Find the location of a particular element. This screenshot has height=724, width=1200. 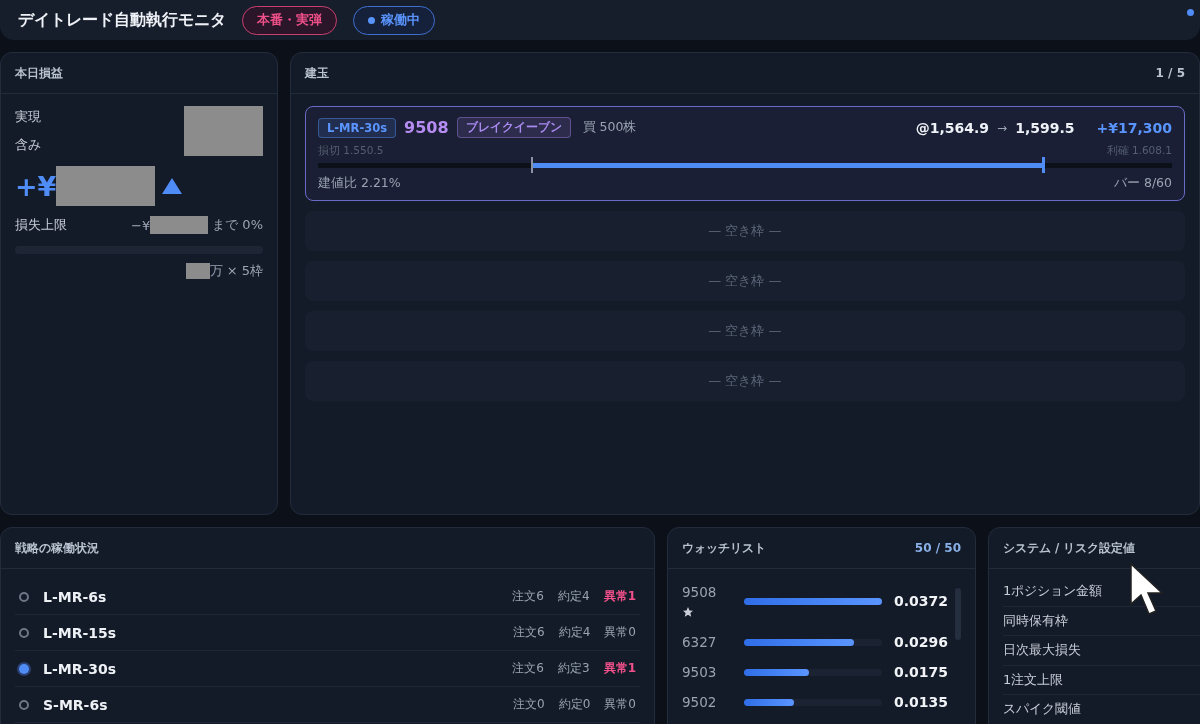

fill-count: 約定0 is located at coordinates (574, 704).